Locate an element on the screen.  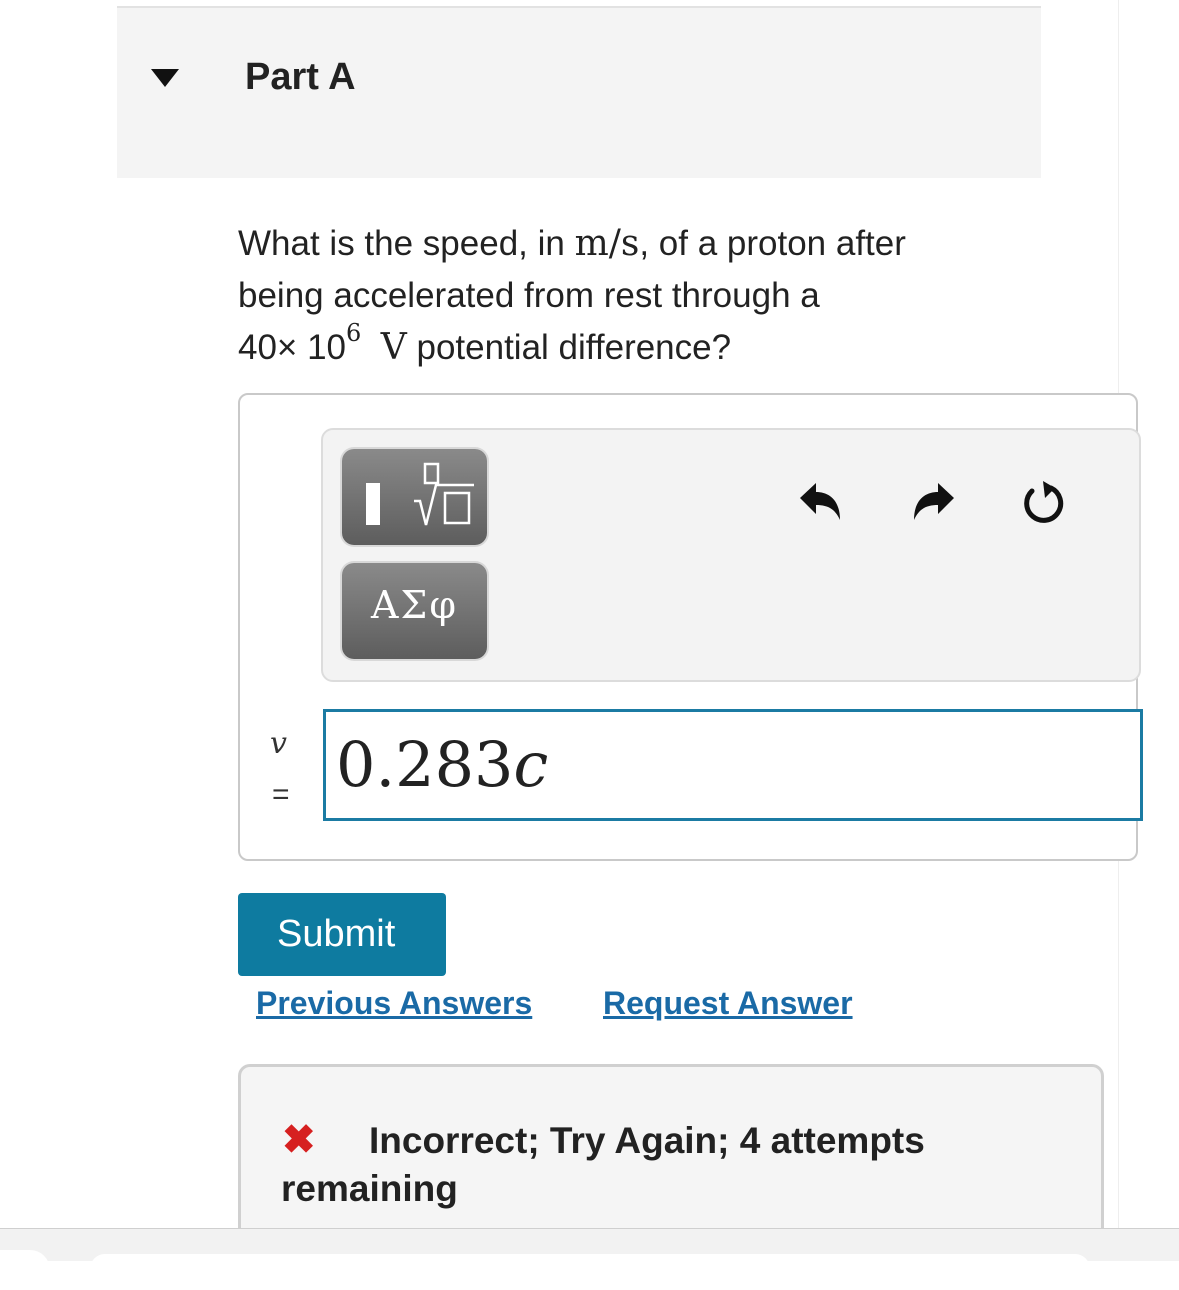
question-line1-rest: , of a proton after is located at coordinates (772, 243).